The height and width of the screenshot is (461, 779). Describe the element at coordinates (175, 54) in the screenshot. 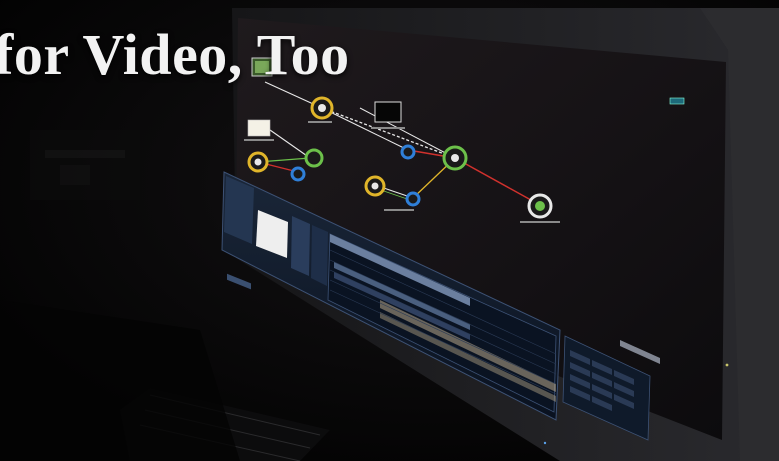

I see `headline: for Video, Too` at that location.